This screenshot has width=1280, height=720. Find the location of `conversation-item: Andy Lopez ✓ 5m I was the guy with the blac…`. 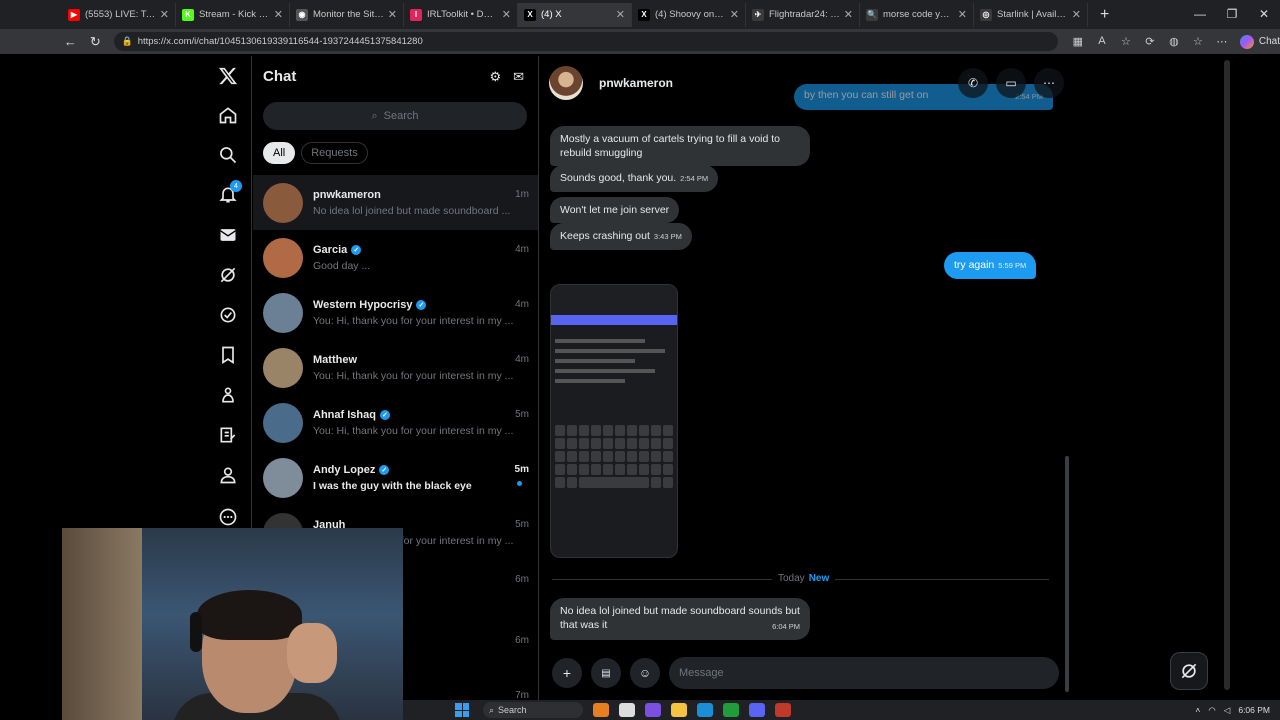

conversation-item: Andy Lopez ✓ 5m I was the guy with the blac… is located at coordinates (395, 477).